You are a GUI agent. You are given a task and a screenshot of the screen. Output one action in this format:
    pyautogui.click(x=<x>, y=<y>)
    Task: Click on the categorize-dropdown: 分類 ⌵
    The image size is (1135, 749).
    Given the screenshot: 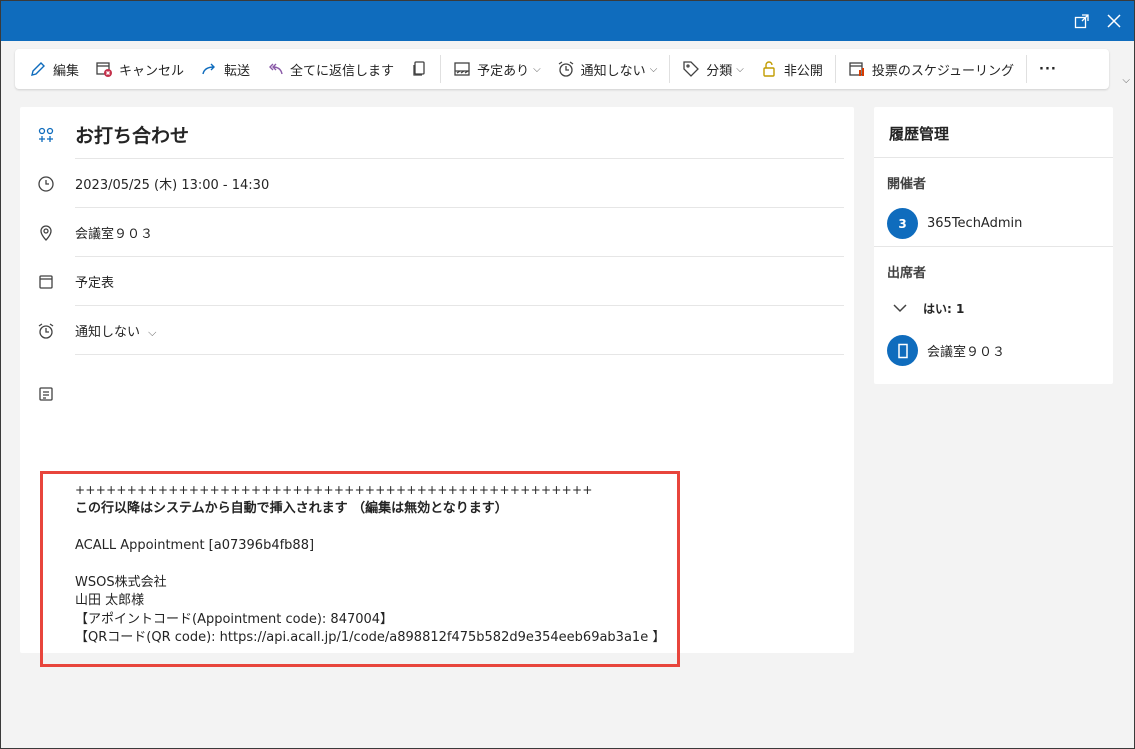 What is the action you would take?
    pyautogui.click(x=713, y=69)
    